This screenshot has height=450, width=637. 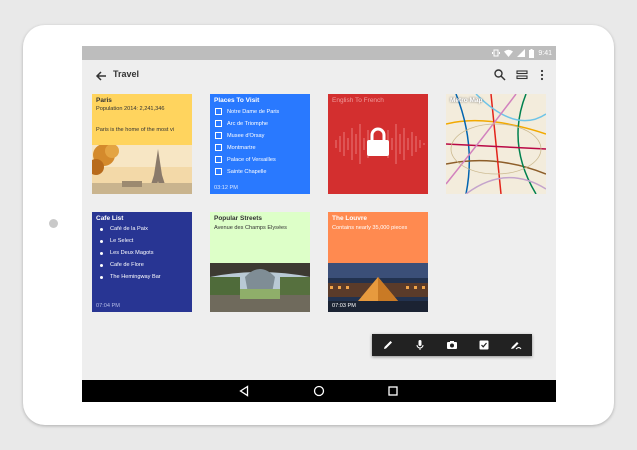 What do you see at coordinates (545, 53) in the screenshot?
I see `status-time: 9:41` at bounding box center [545, 53].